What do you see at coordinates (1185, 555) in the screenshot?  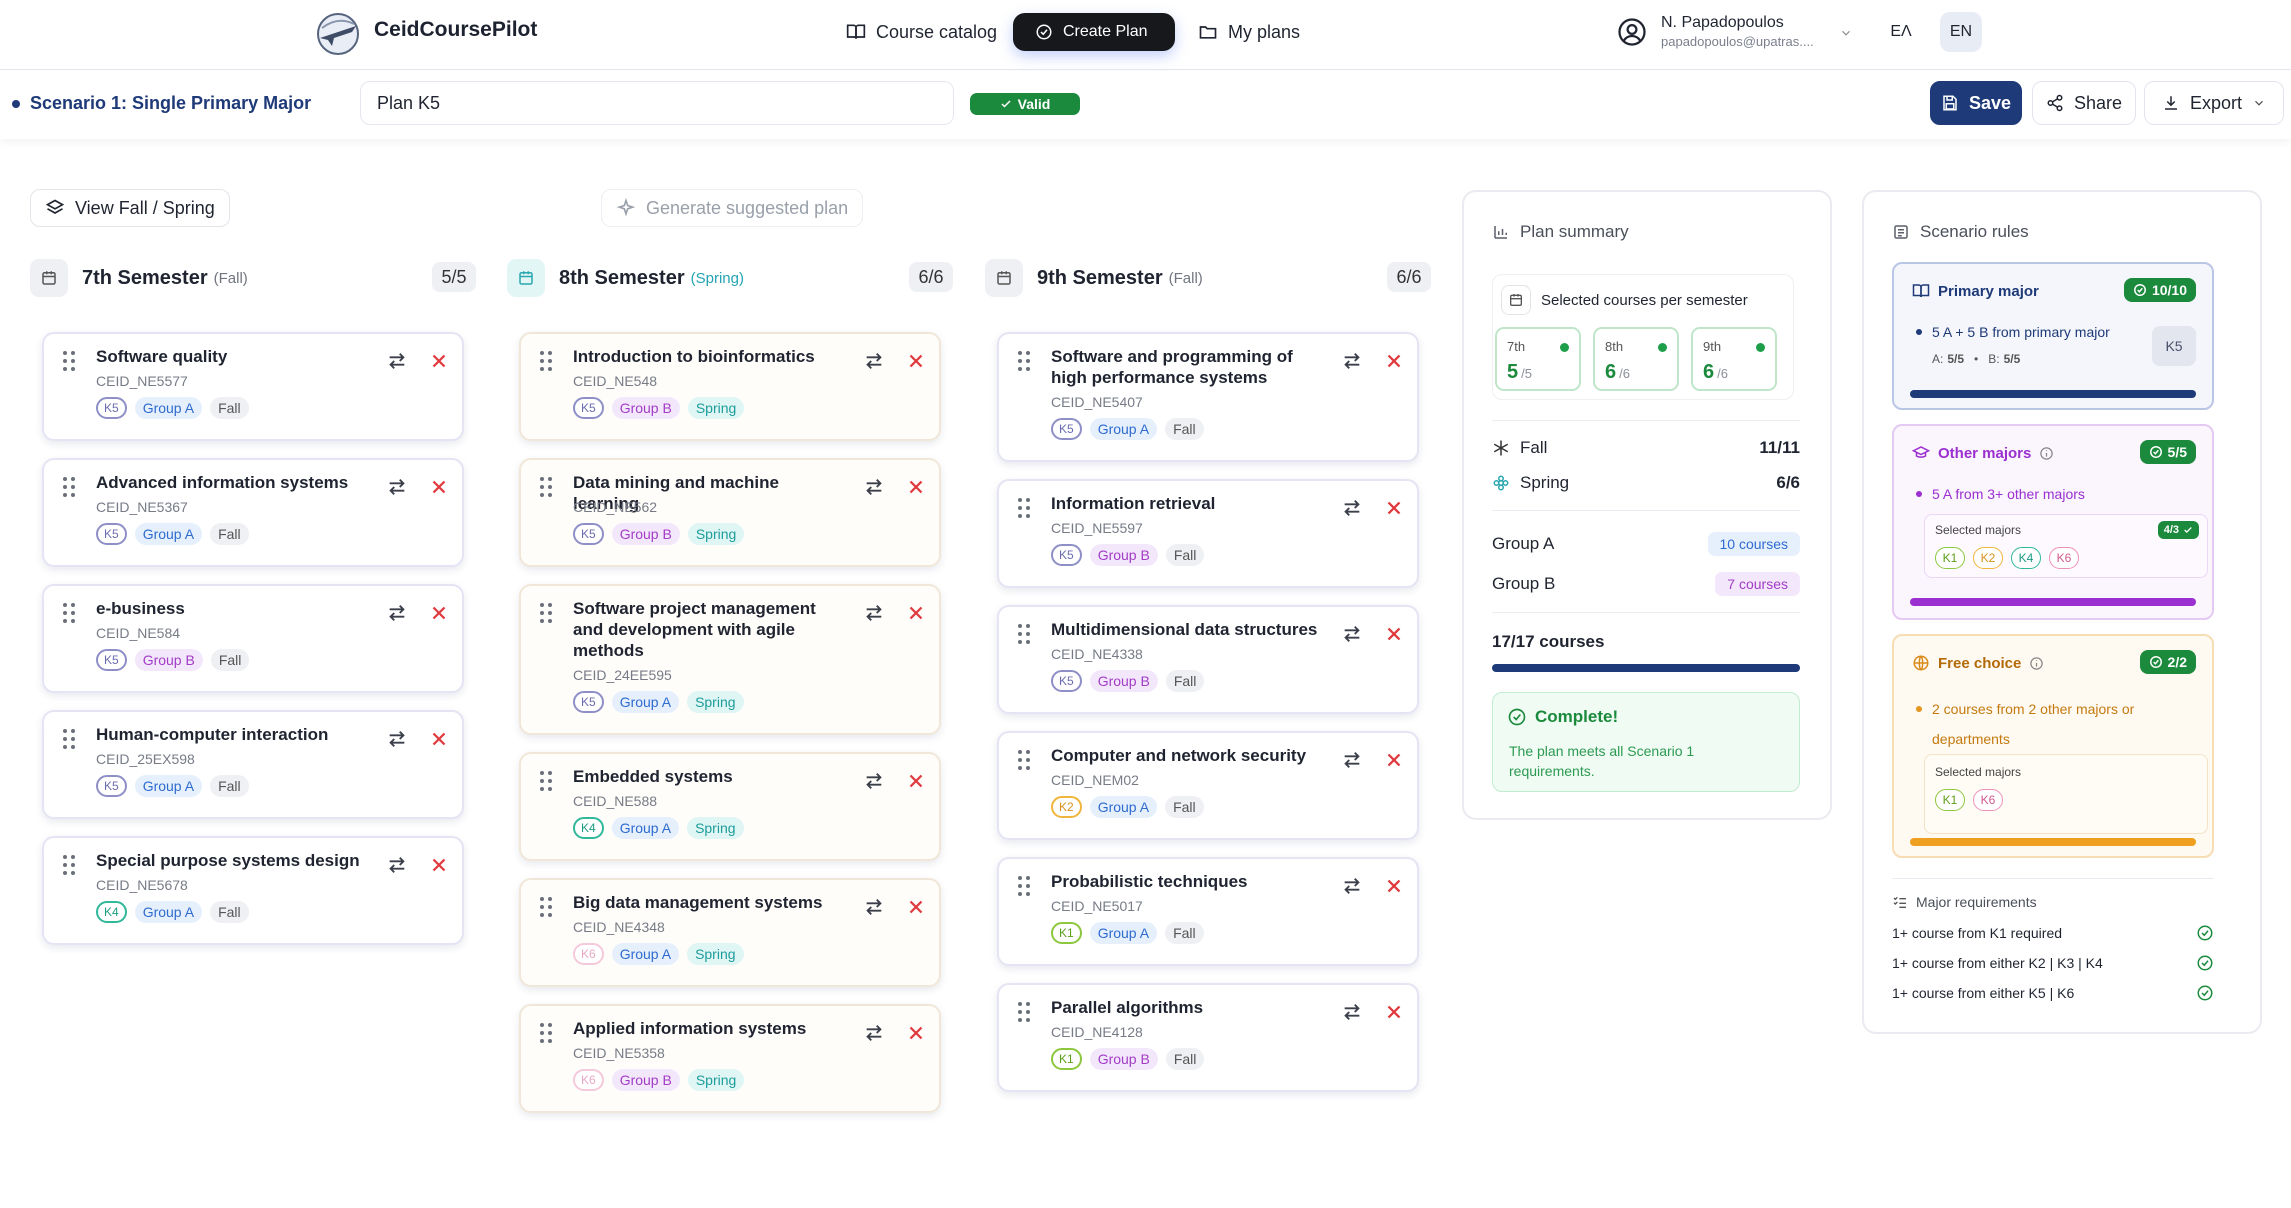 I see `term-tag: Fall` at bounding box center [1185, 555].